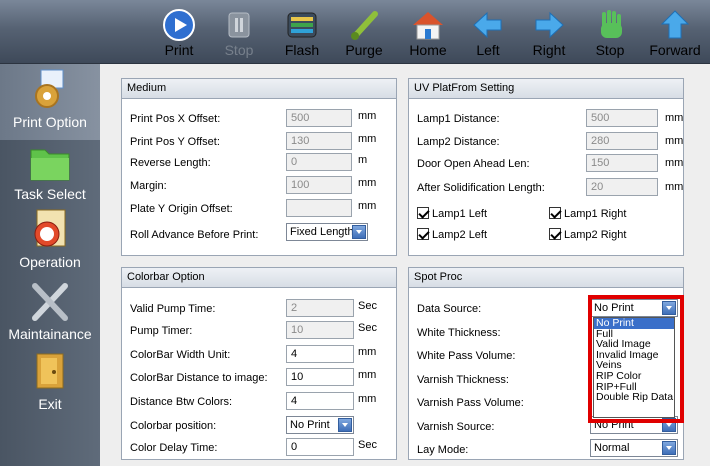 The image size is (710, 466). I want to click on colorbar-panel-title: Colorbar Option, so click(259, 278).